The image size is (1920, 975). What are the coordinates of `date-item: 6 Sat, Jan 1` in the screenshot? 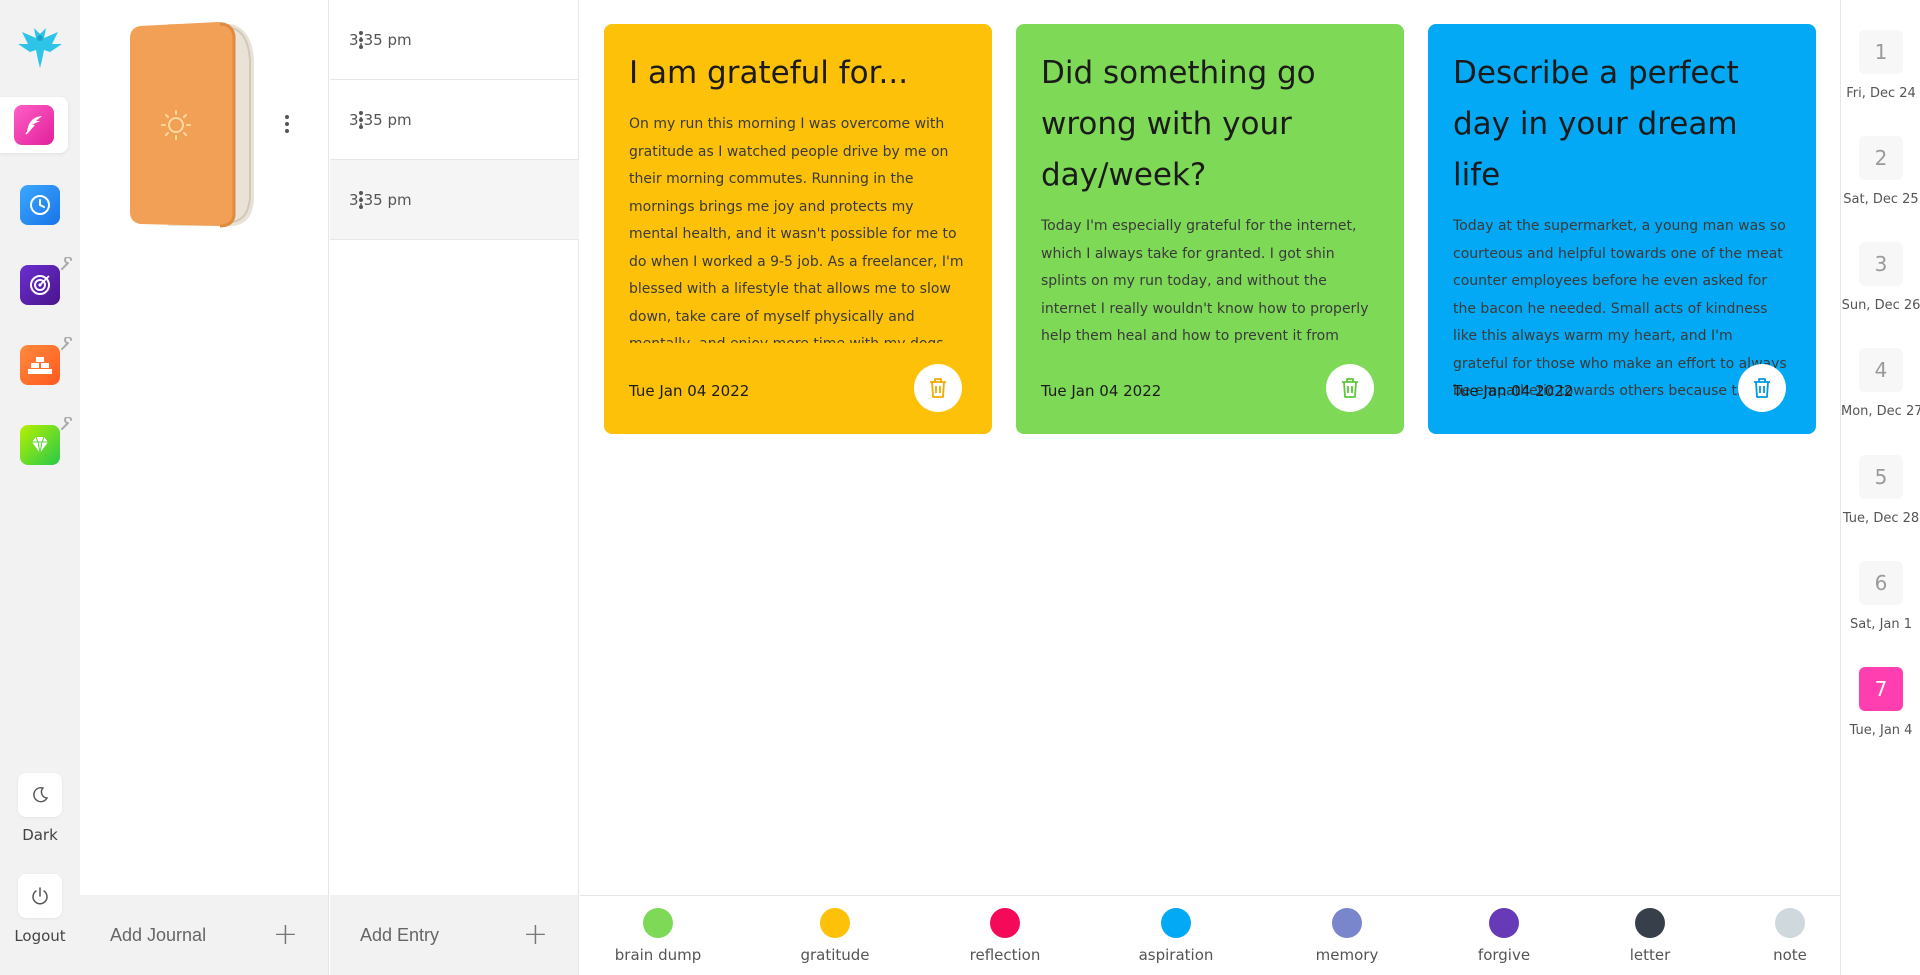 It's located at (1880, 596).